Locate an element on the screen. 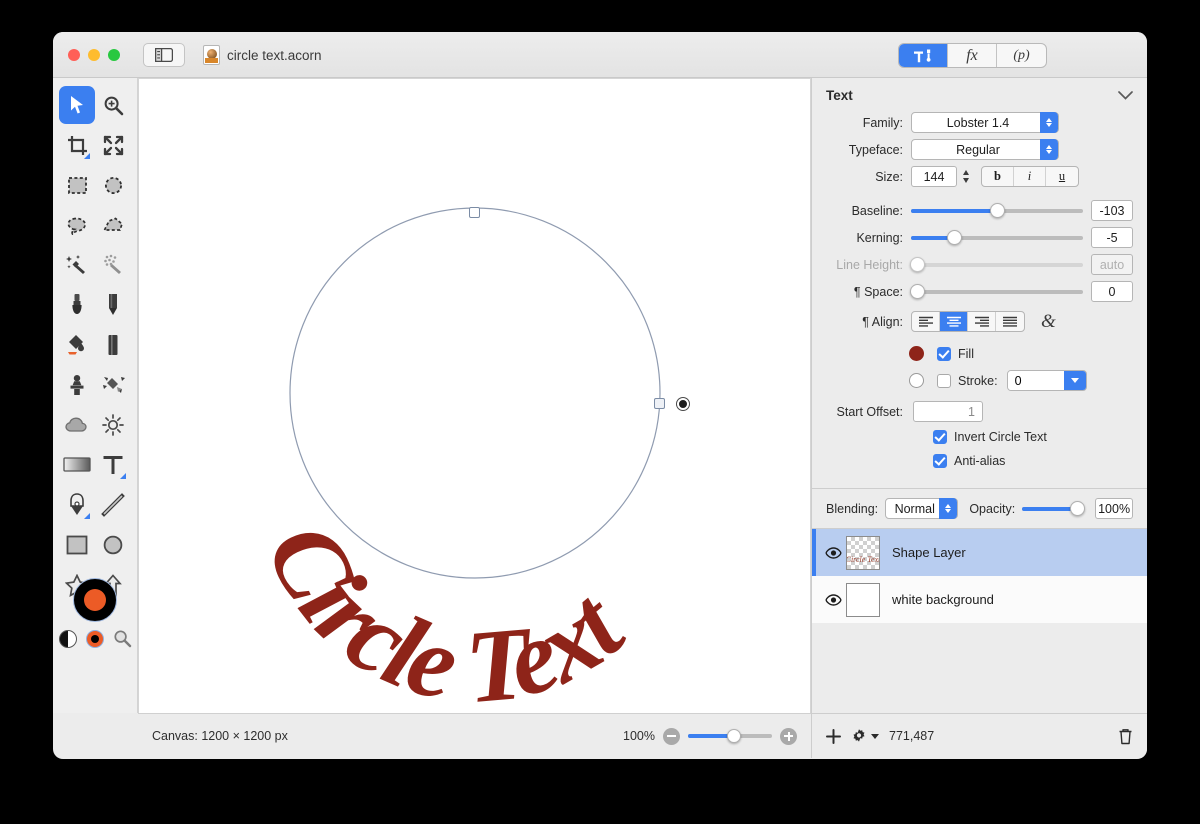 The height and width of the screenshot is (824, 1200). ampersand-glyph-icon: & is located at coordinates (1048, 322).